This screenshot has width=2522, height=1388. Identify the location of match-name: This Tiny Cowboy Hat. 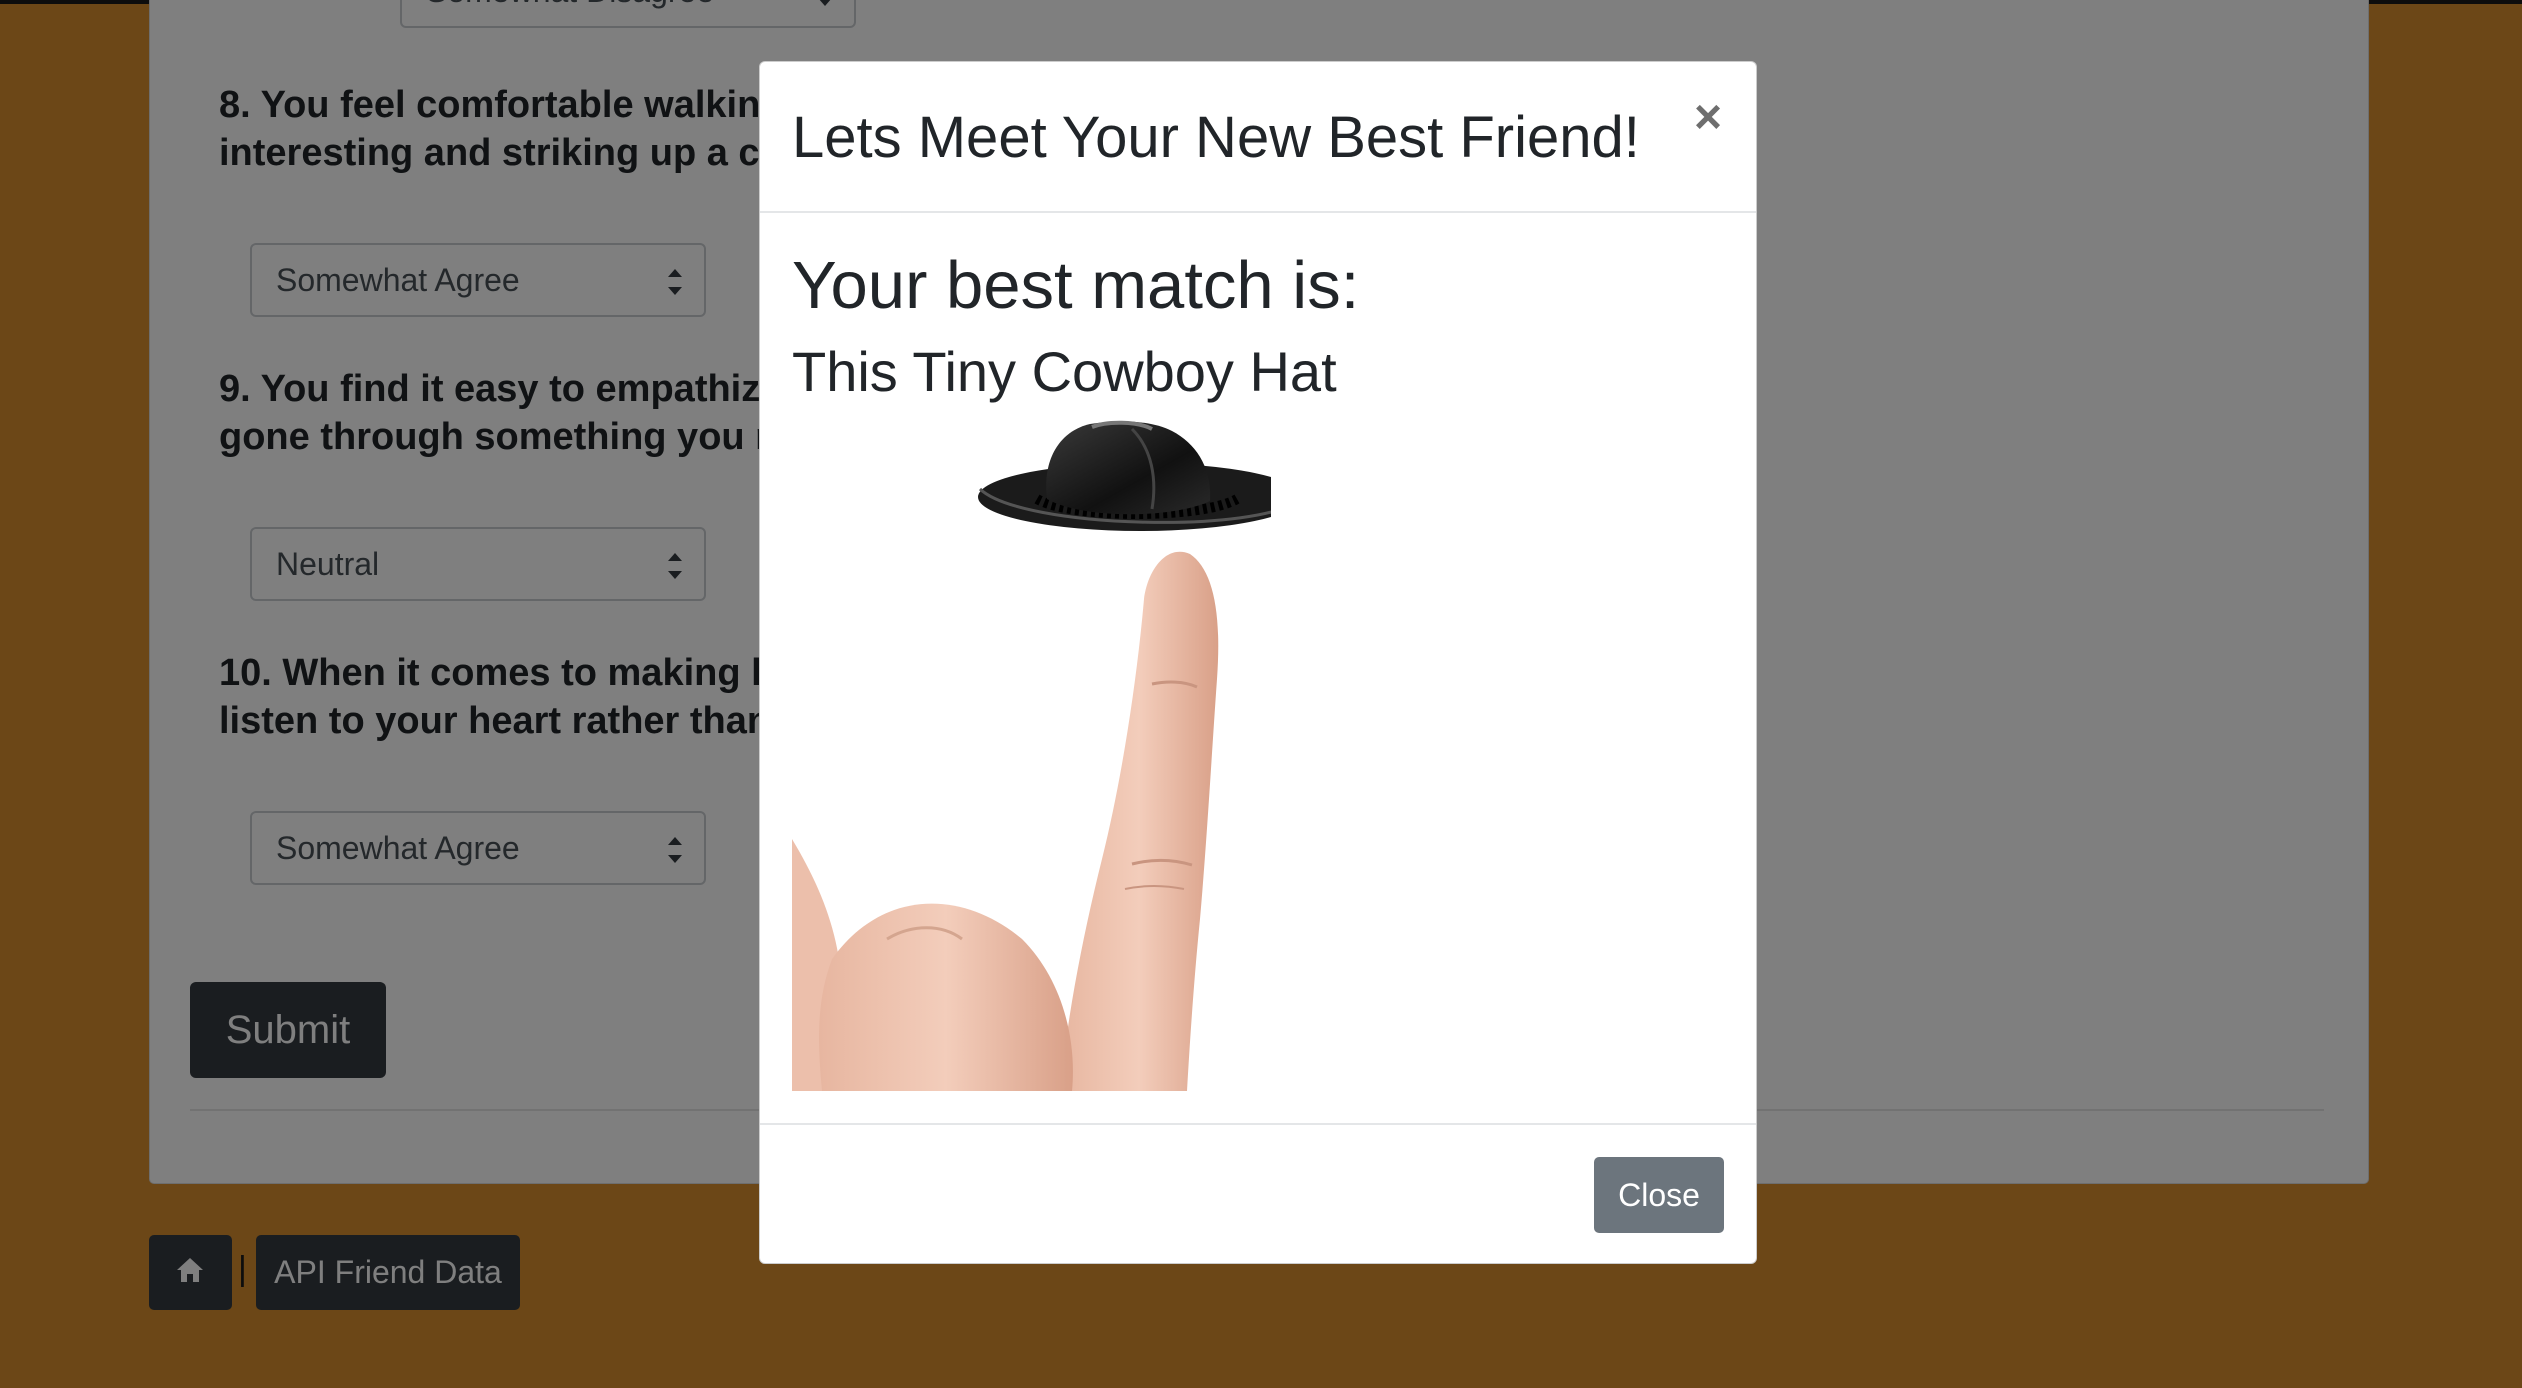
(1064, 371).